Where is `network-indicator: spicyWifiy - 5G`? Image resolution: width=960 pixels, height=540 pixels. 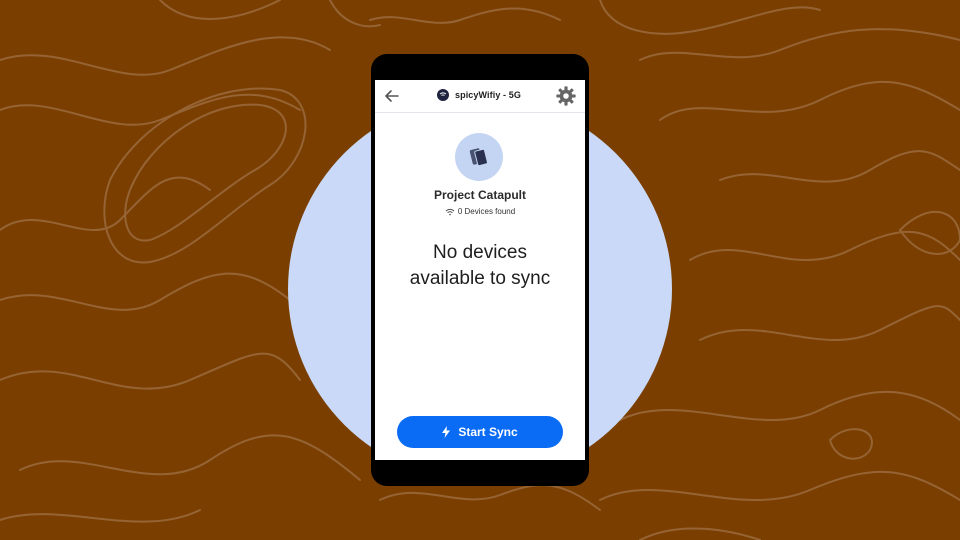 network-indicator: spicyWifiy - 5G is located at coordinates (479, 95).